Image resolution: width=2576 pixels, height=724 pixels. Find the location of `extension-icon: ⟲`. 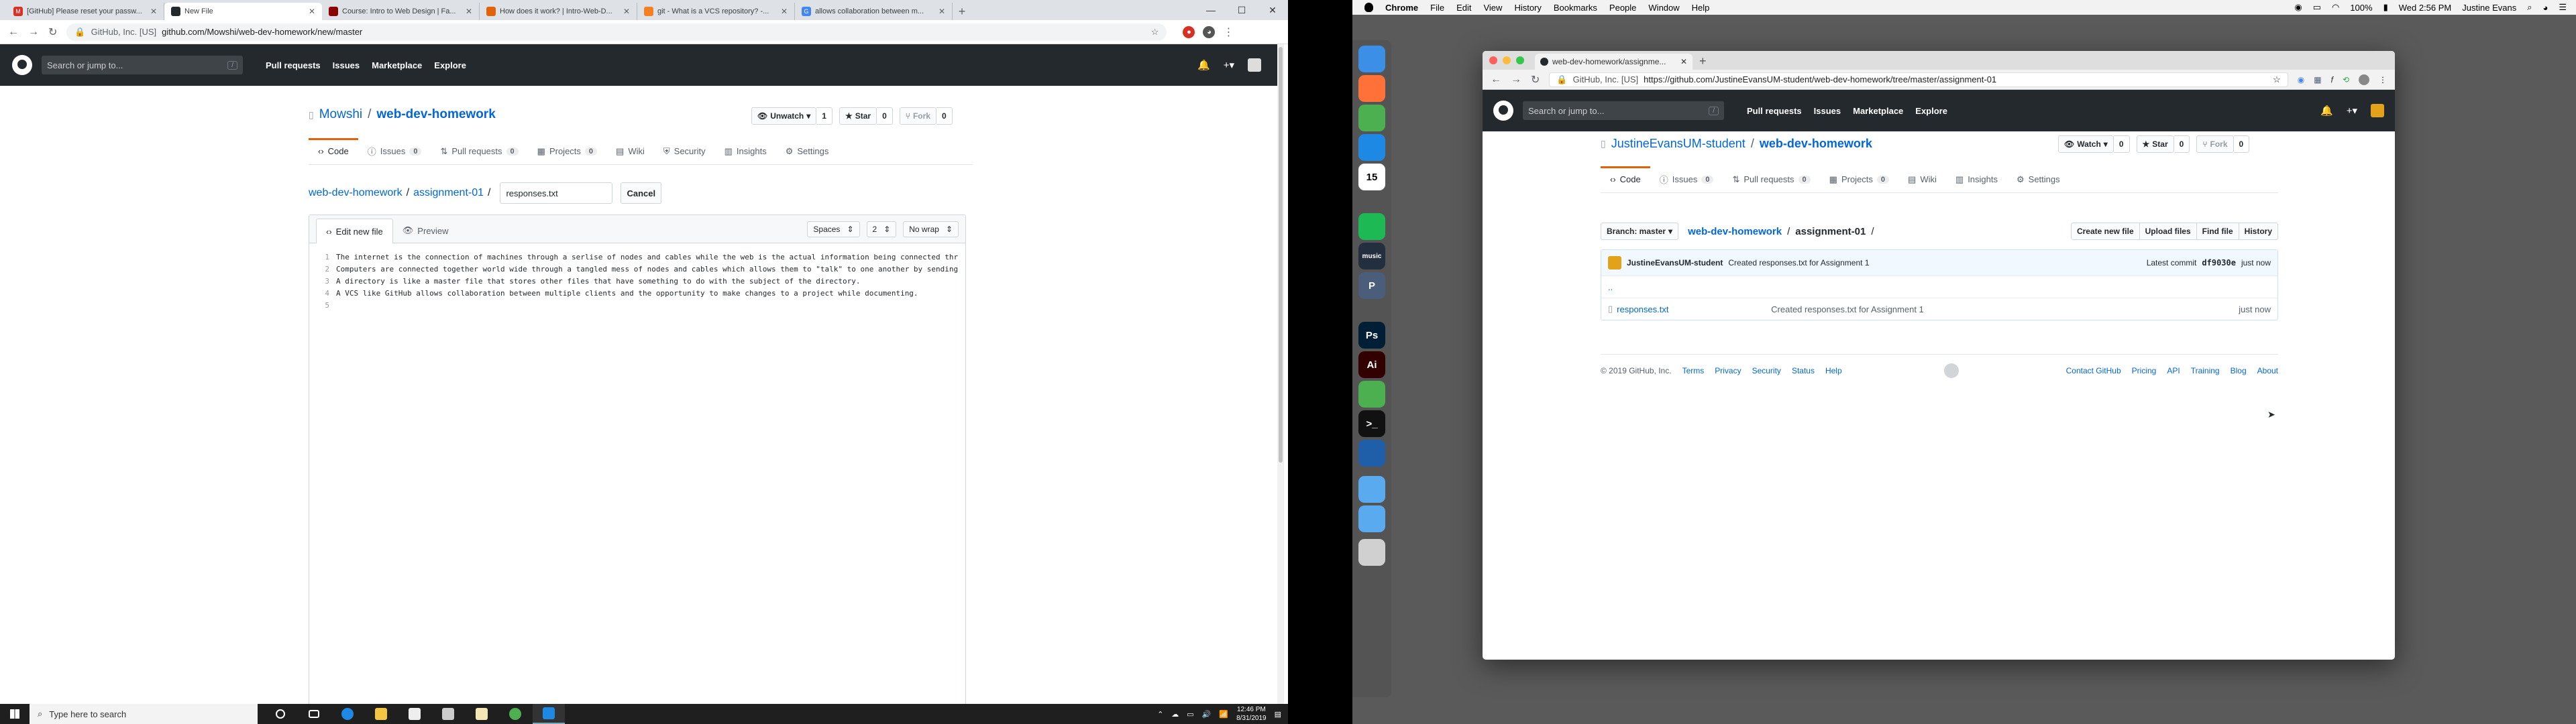

extension-icon: ⟲ is located at coordinates (2346, 79).